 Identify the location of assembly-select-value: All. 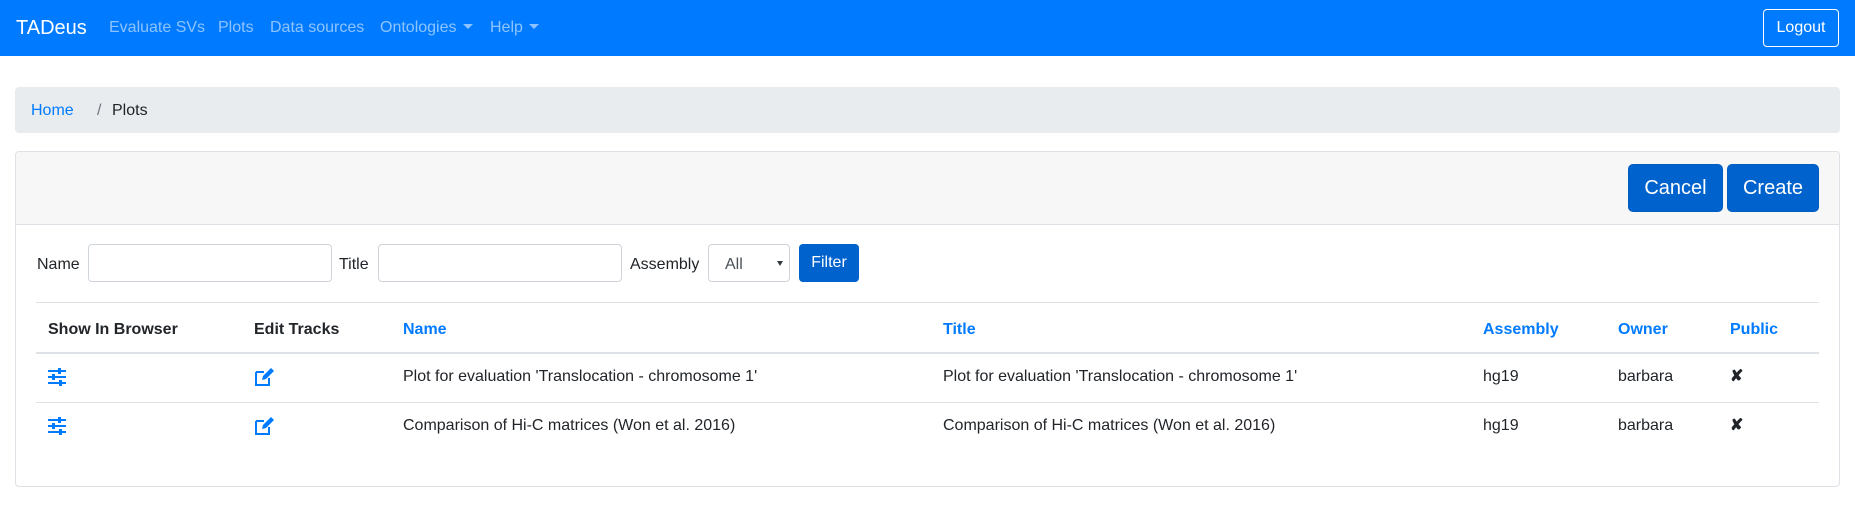
(734, 264).